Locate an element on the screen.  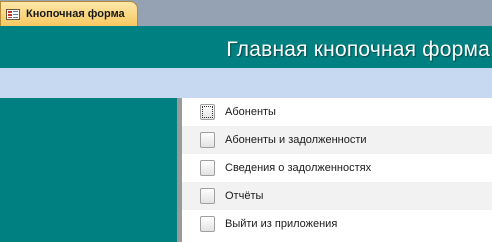
menu-label: Отчёты is located at coordinates (244, 196).